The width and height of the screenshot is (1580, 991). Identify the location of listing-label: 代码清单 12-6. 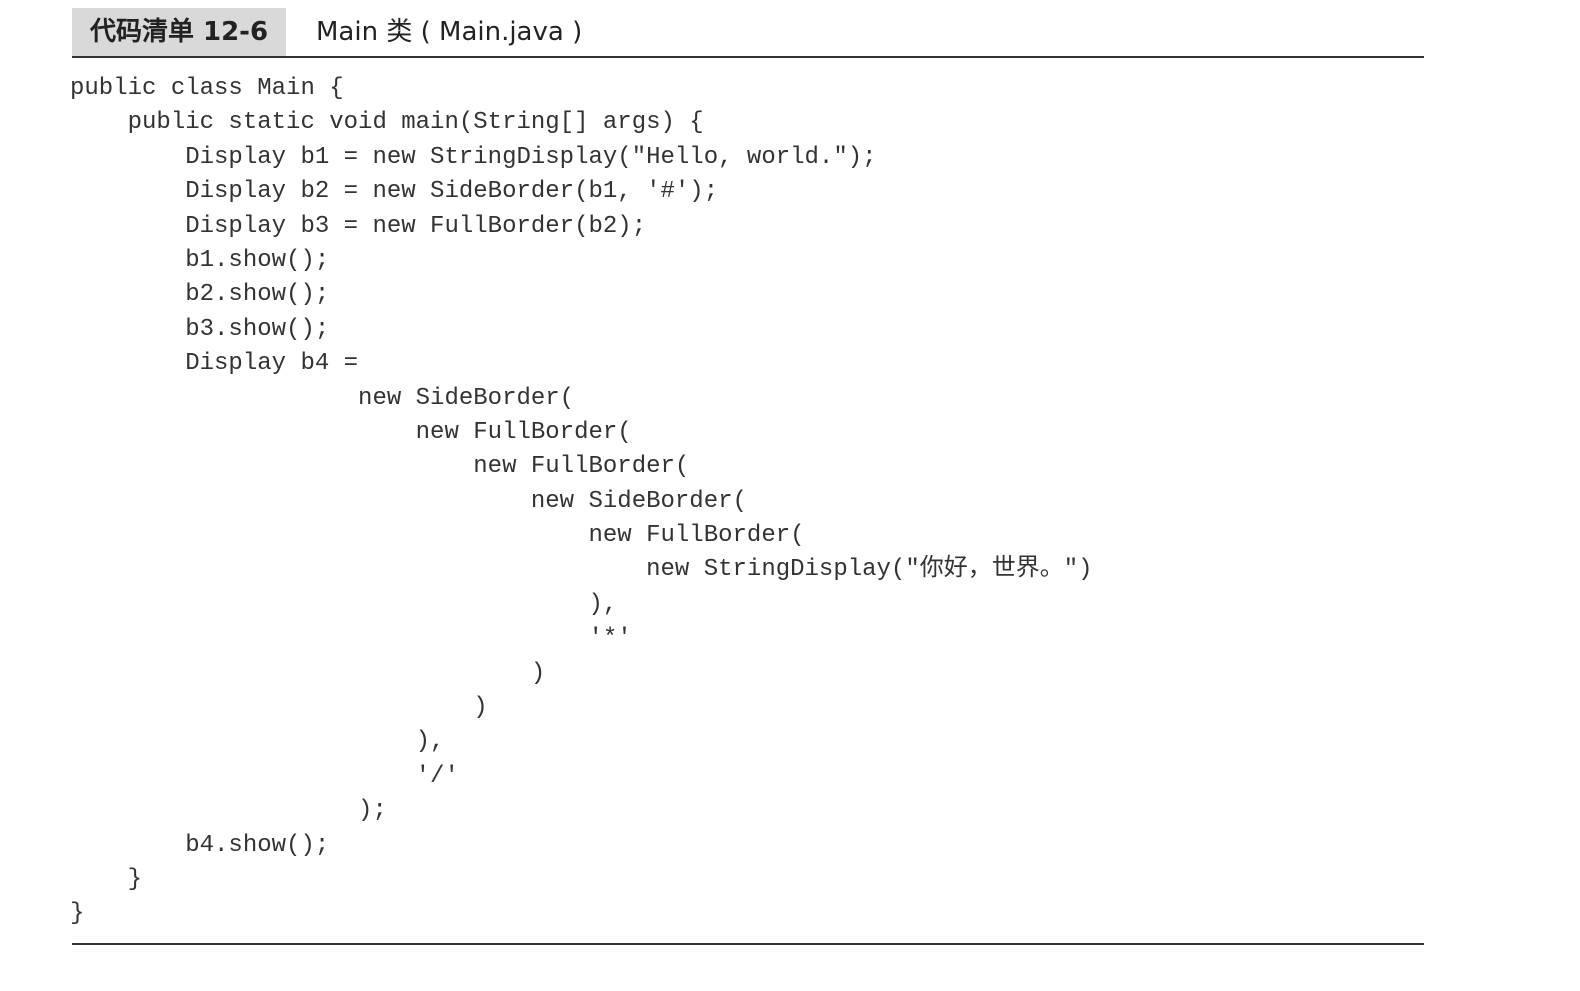
(179, 32).